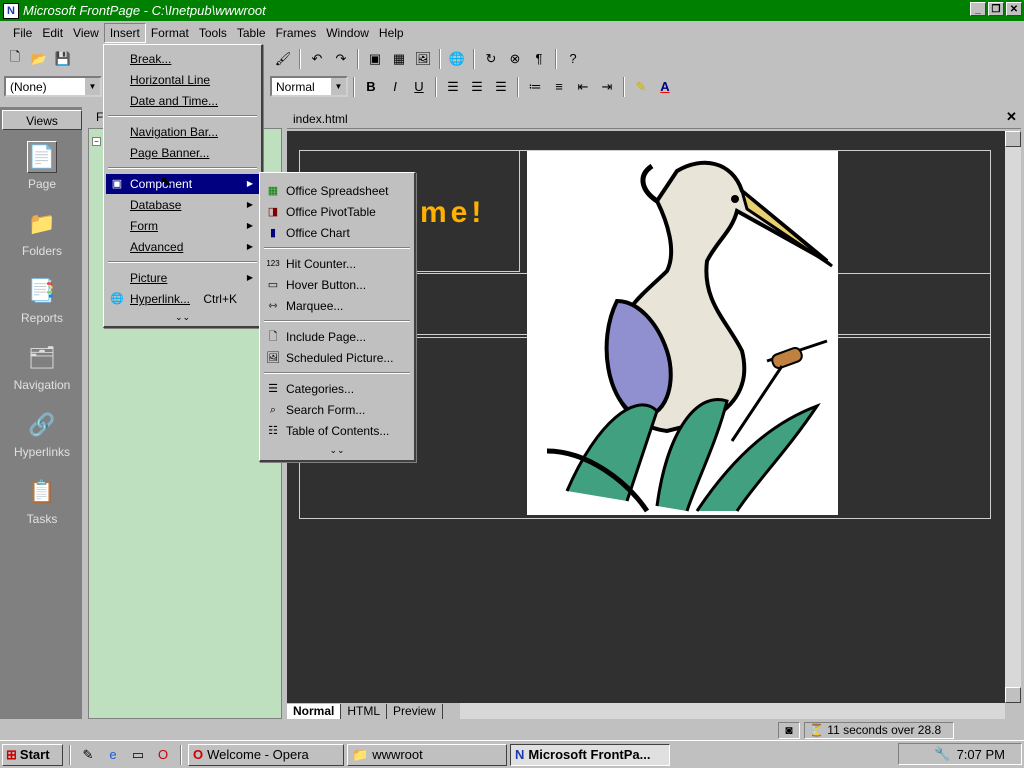  I want to click on save-icon: 💾, so click(63, 59).